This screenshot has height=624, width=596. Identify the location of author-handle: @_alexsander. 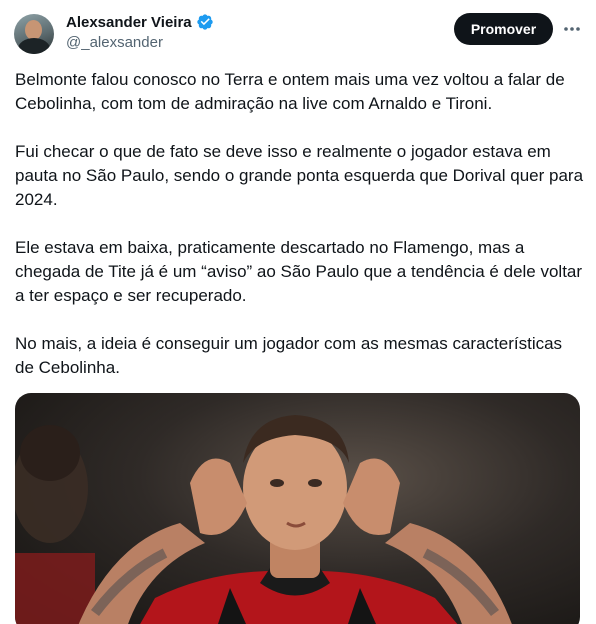
(114, 42).